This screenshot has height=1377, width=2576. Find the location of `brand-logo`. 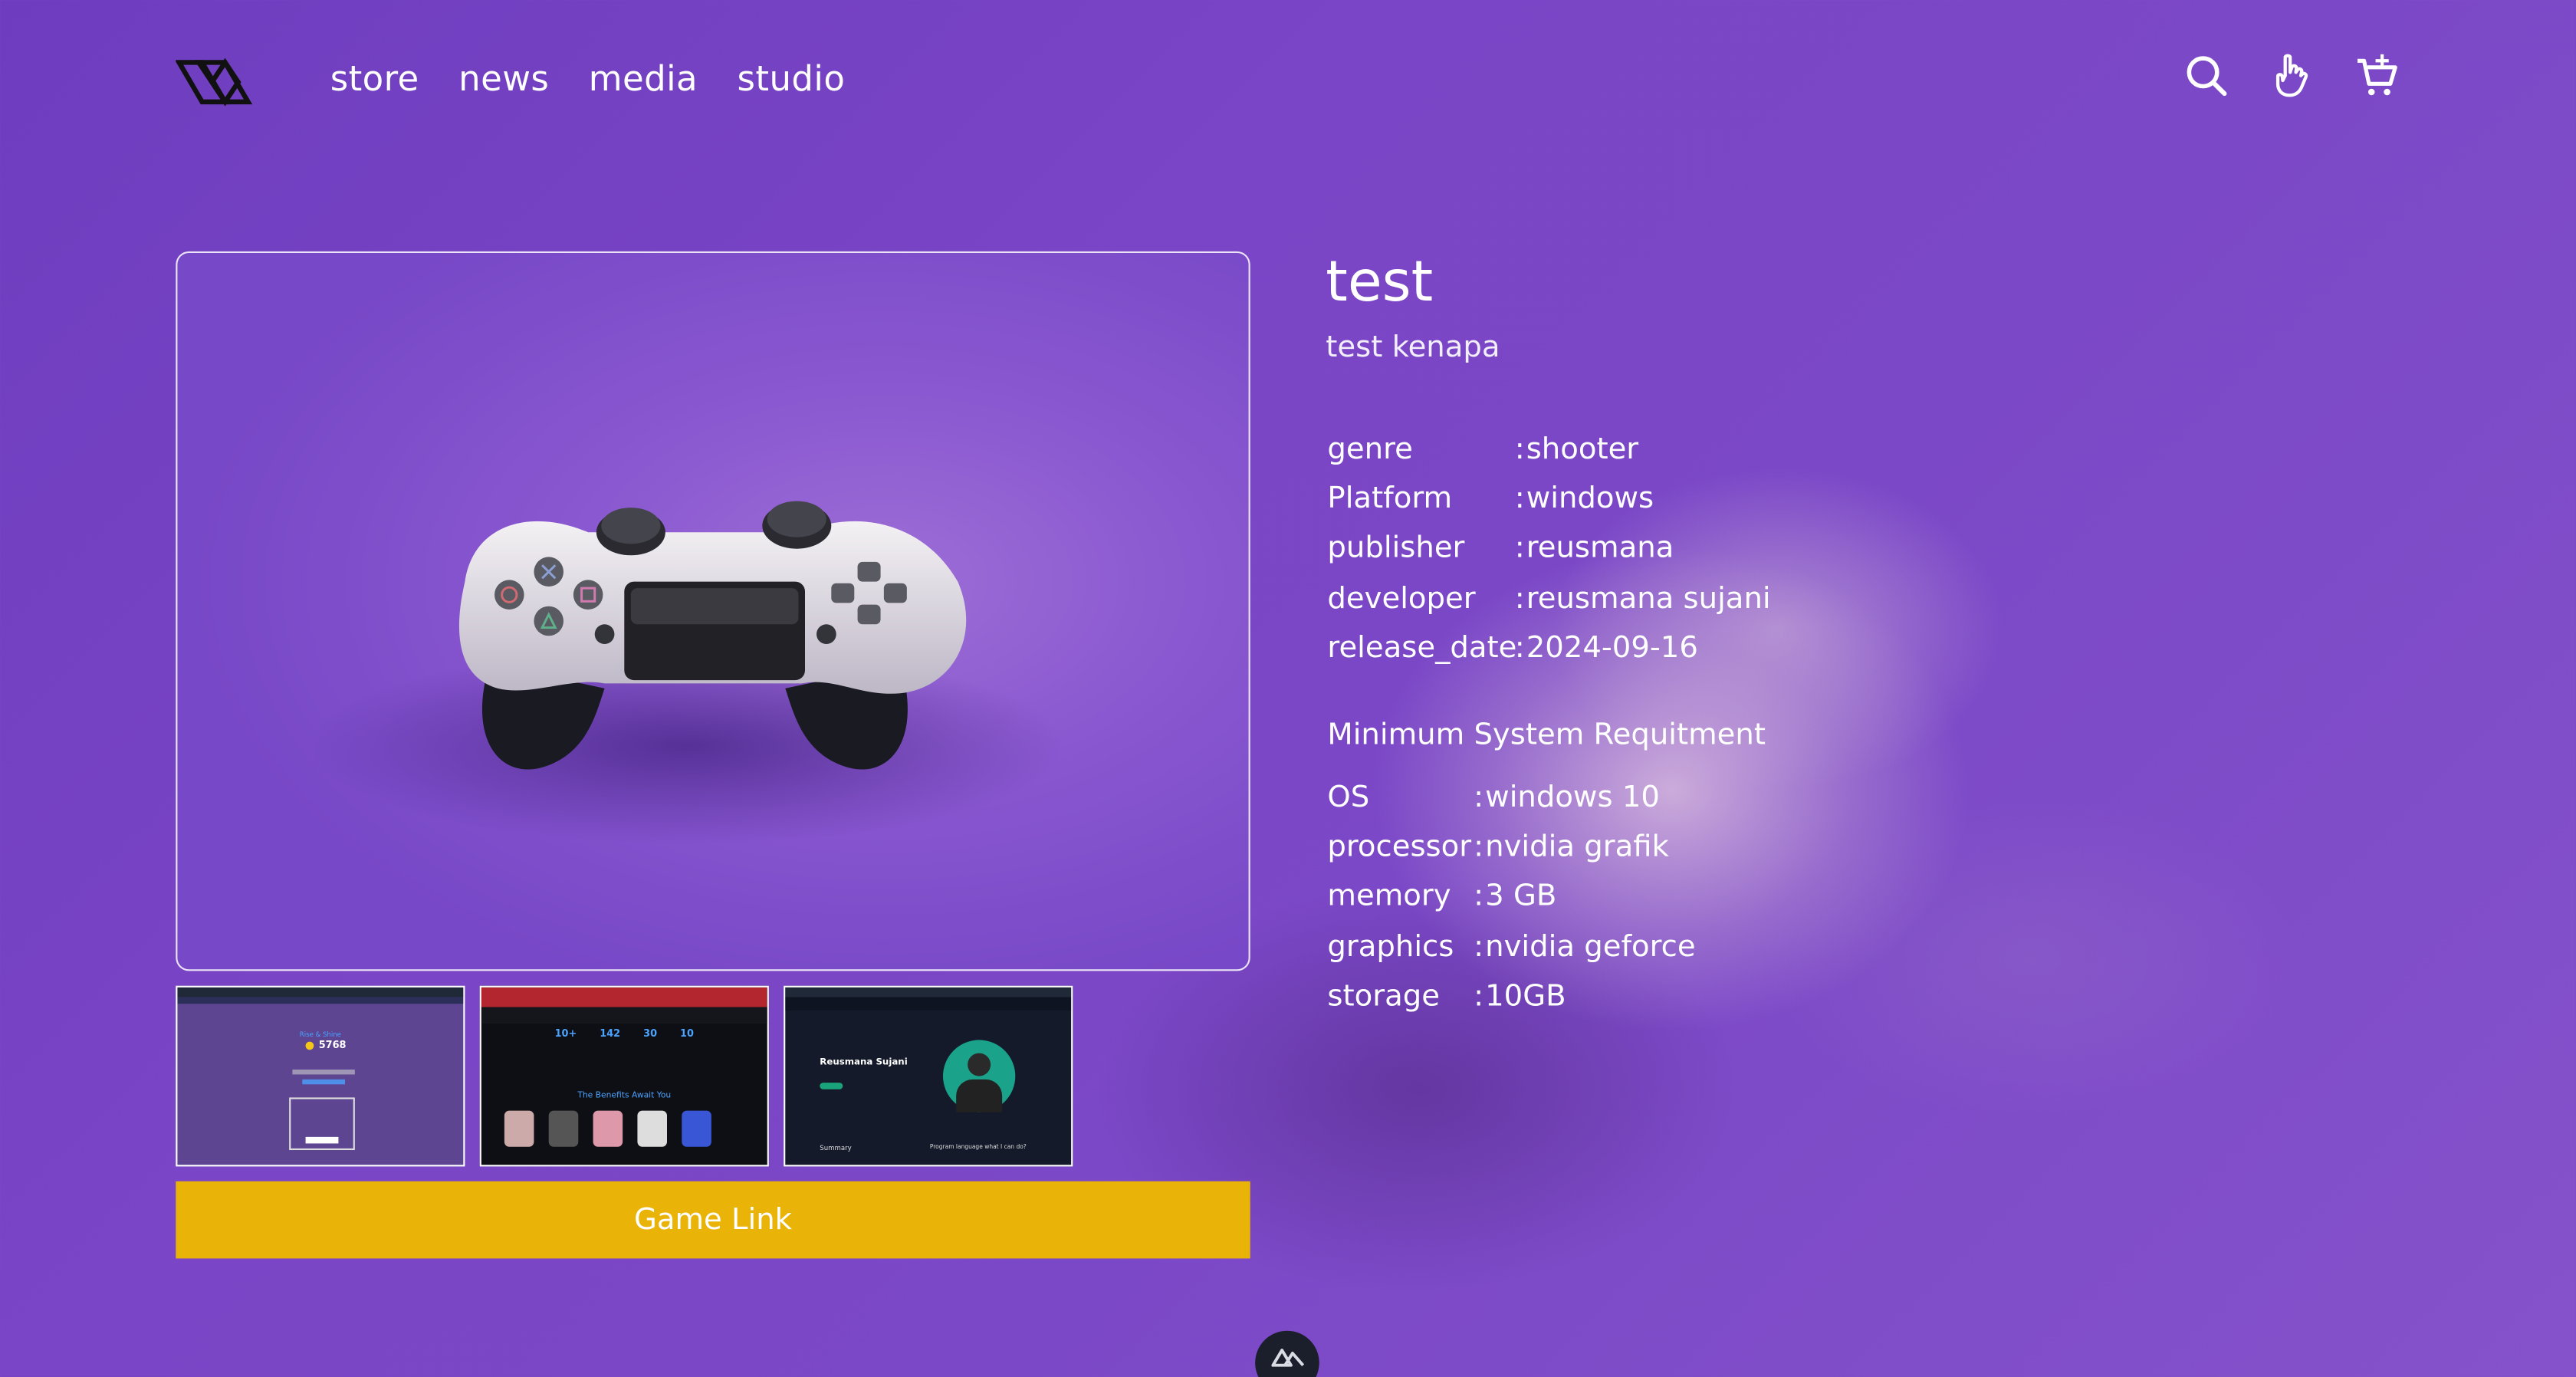

brand-logo is located at coordinates (215, 82).